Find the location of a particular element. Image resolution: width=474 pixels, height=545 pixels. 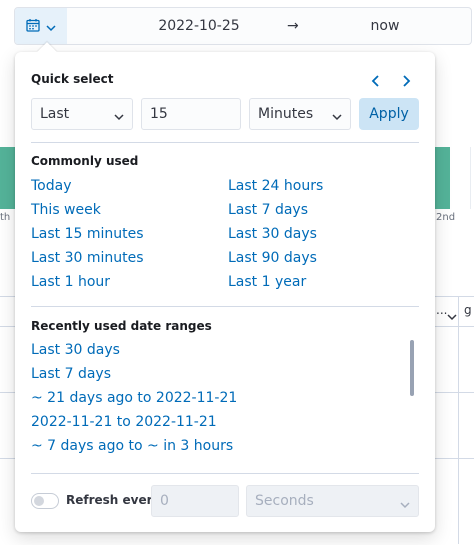

commonly-used-item: This week is located at coordinates (66, 210).